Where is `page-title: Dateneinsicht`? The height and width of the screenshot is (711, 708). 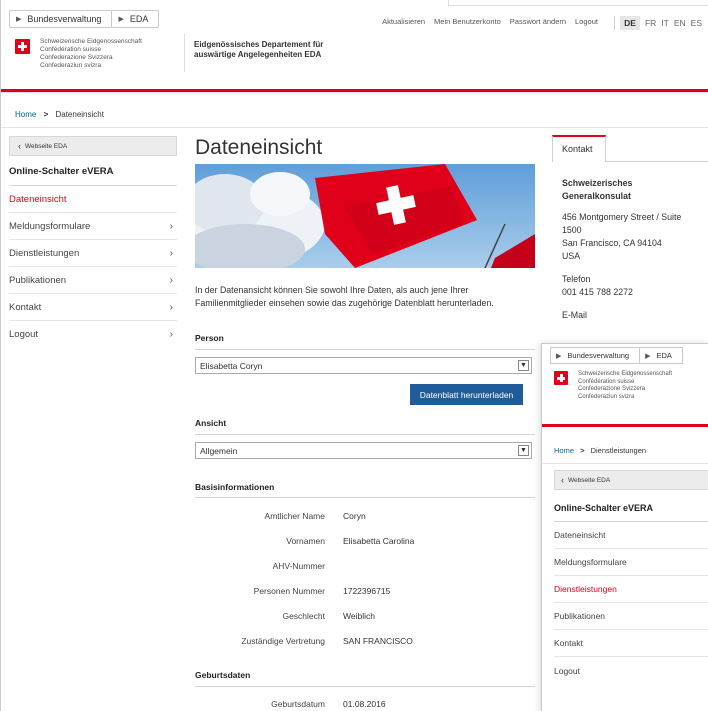
page-title: Dateneinsicht is located at coordinates (259, 147).